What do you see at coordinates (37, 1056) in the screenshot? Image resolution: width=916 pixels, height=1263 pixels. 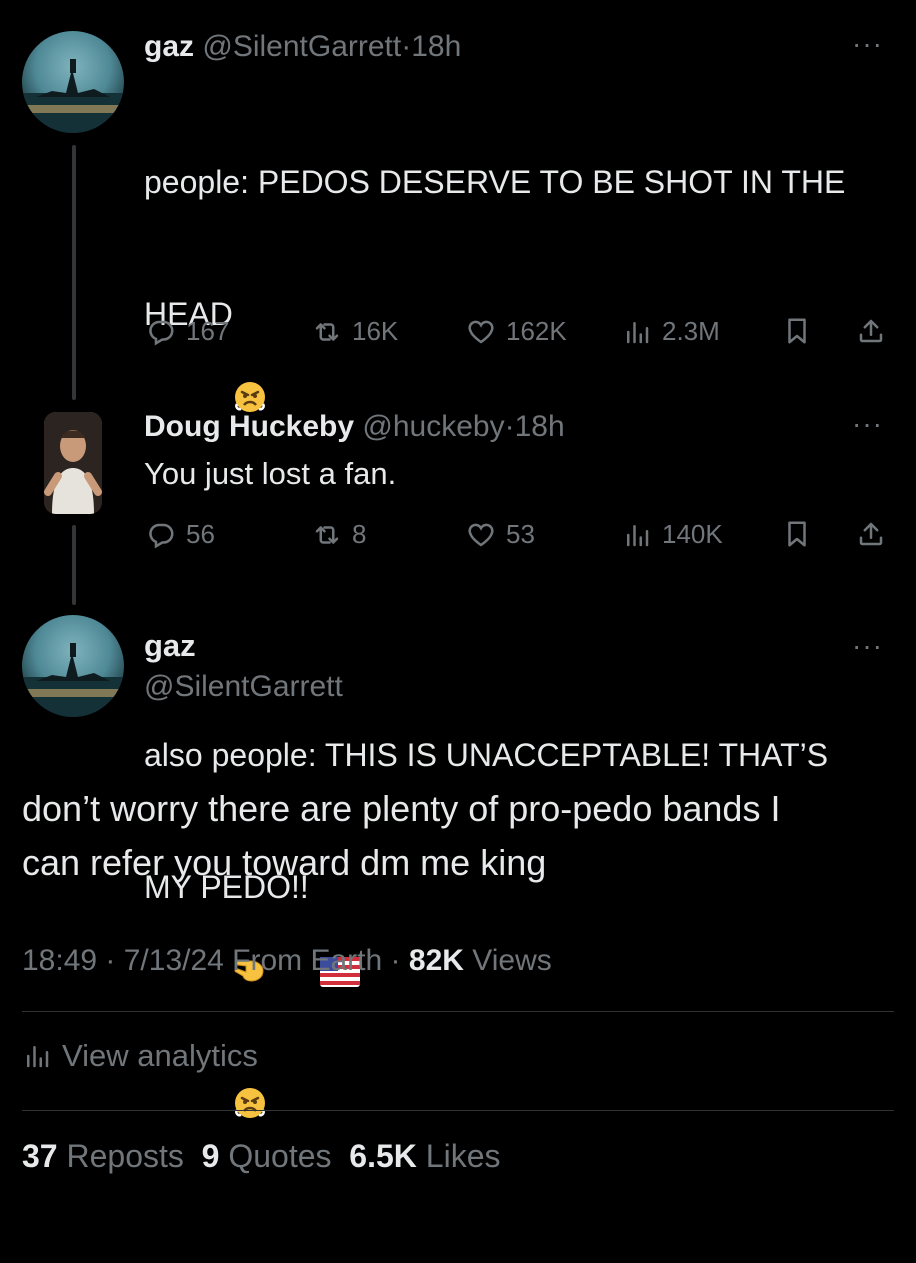 I see `analytics-icon` at bounding box center [37, 1056].